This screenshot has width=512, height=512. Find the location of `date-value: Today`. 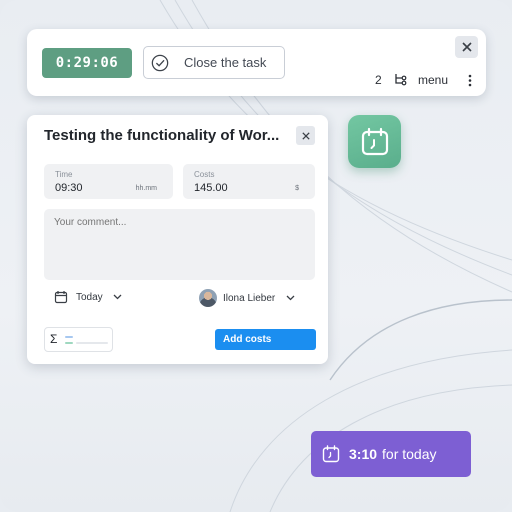

date-value: Today is located at coordinates (89, 297).